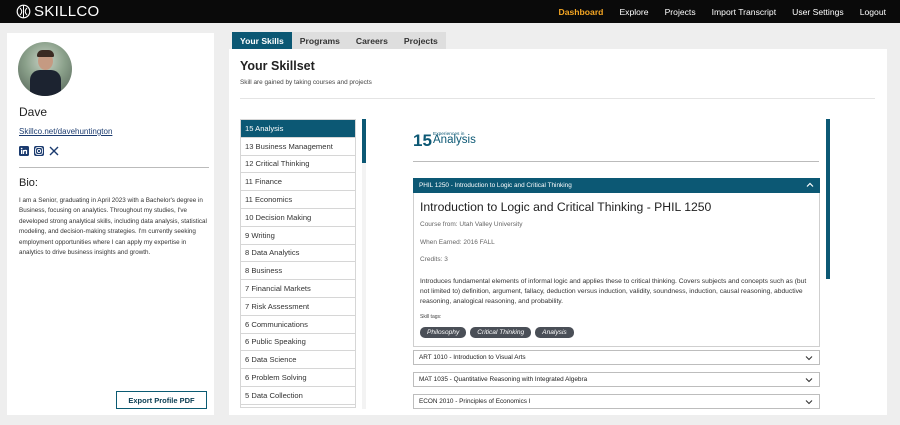 The height and width of the screenshot is (425, 900). I want to click on detail-divider, so click(616, 161).